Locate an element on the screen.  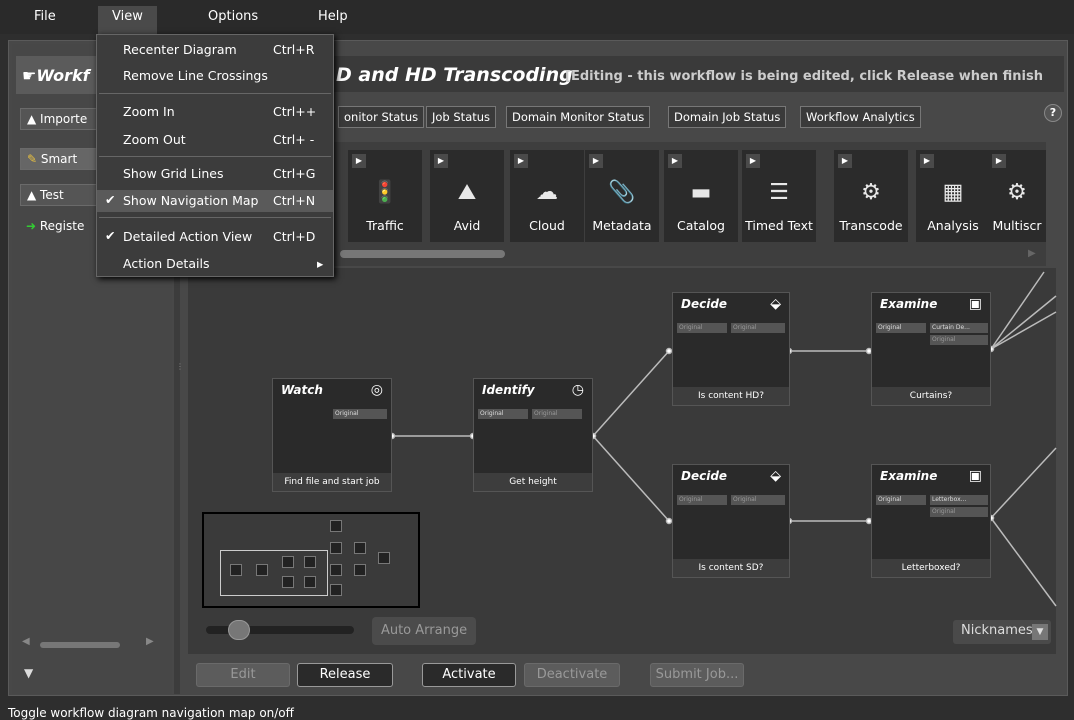
release-button: Release is located at coordinates (345, 675).